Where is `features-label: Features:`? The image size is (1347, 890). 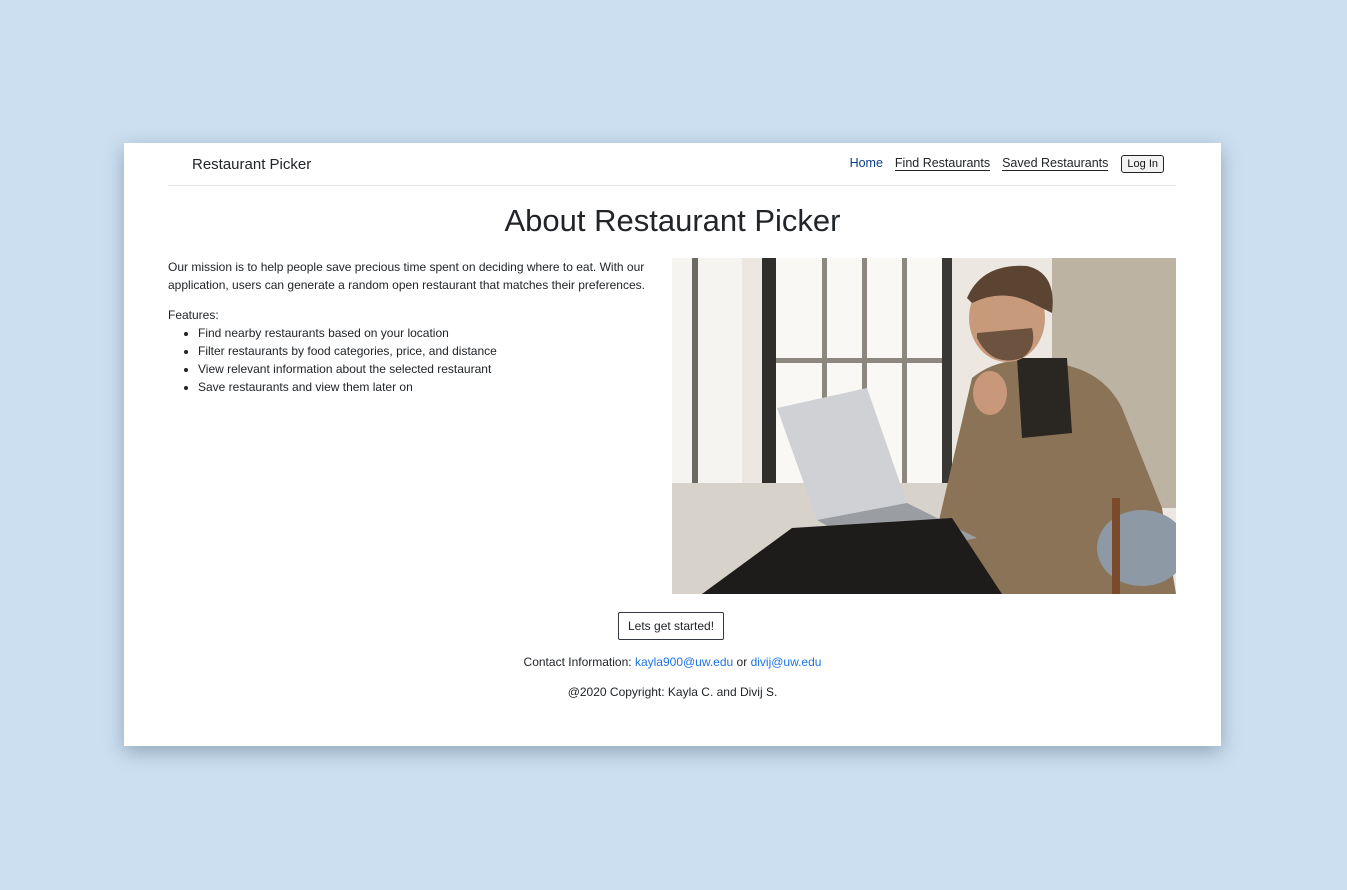 features-label: Features: is located at coordinates (193, 315).